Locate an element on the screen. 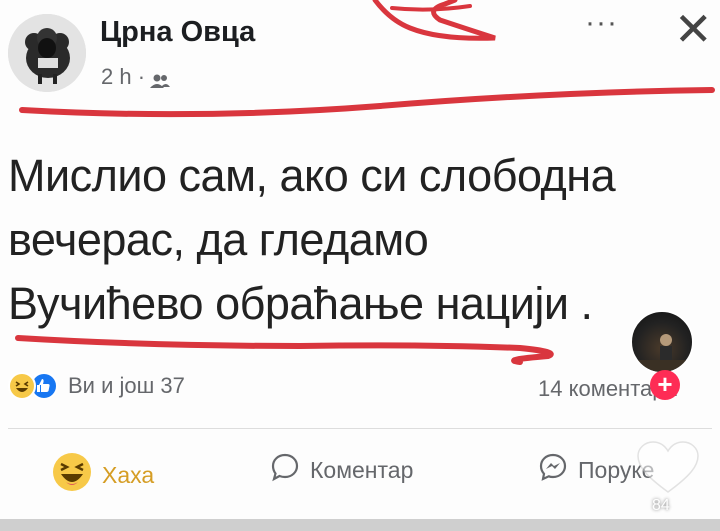 The image size is (720, 531). black-sheep-icon is located at coordinates (47, 53).